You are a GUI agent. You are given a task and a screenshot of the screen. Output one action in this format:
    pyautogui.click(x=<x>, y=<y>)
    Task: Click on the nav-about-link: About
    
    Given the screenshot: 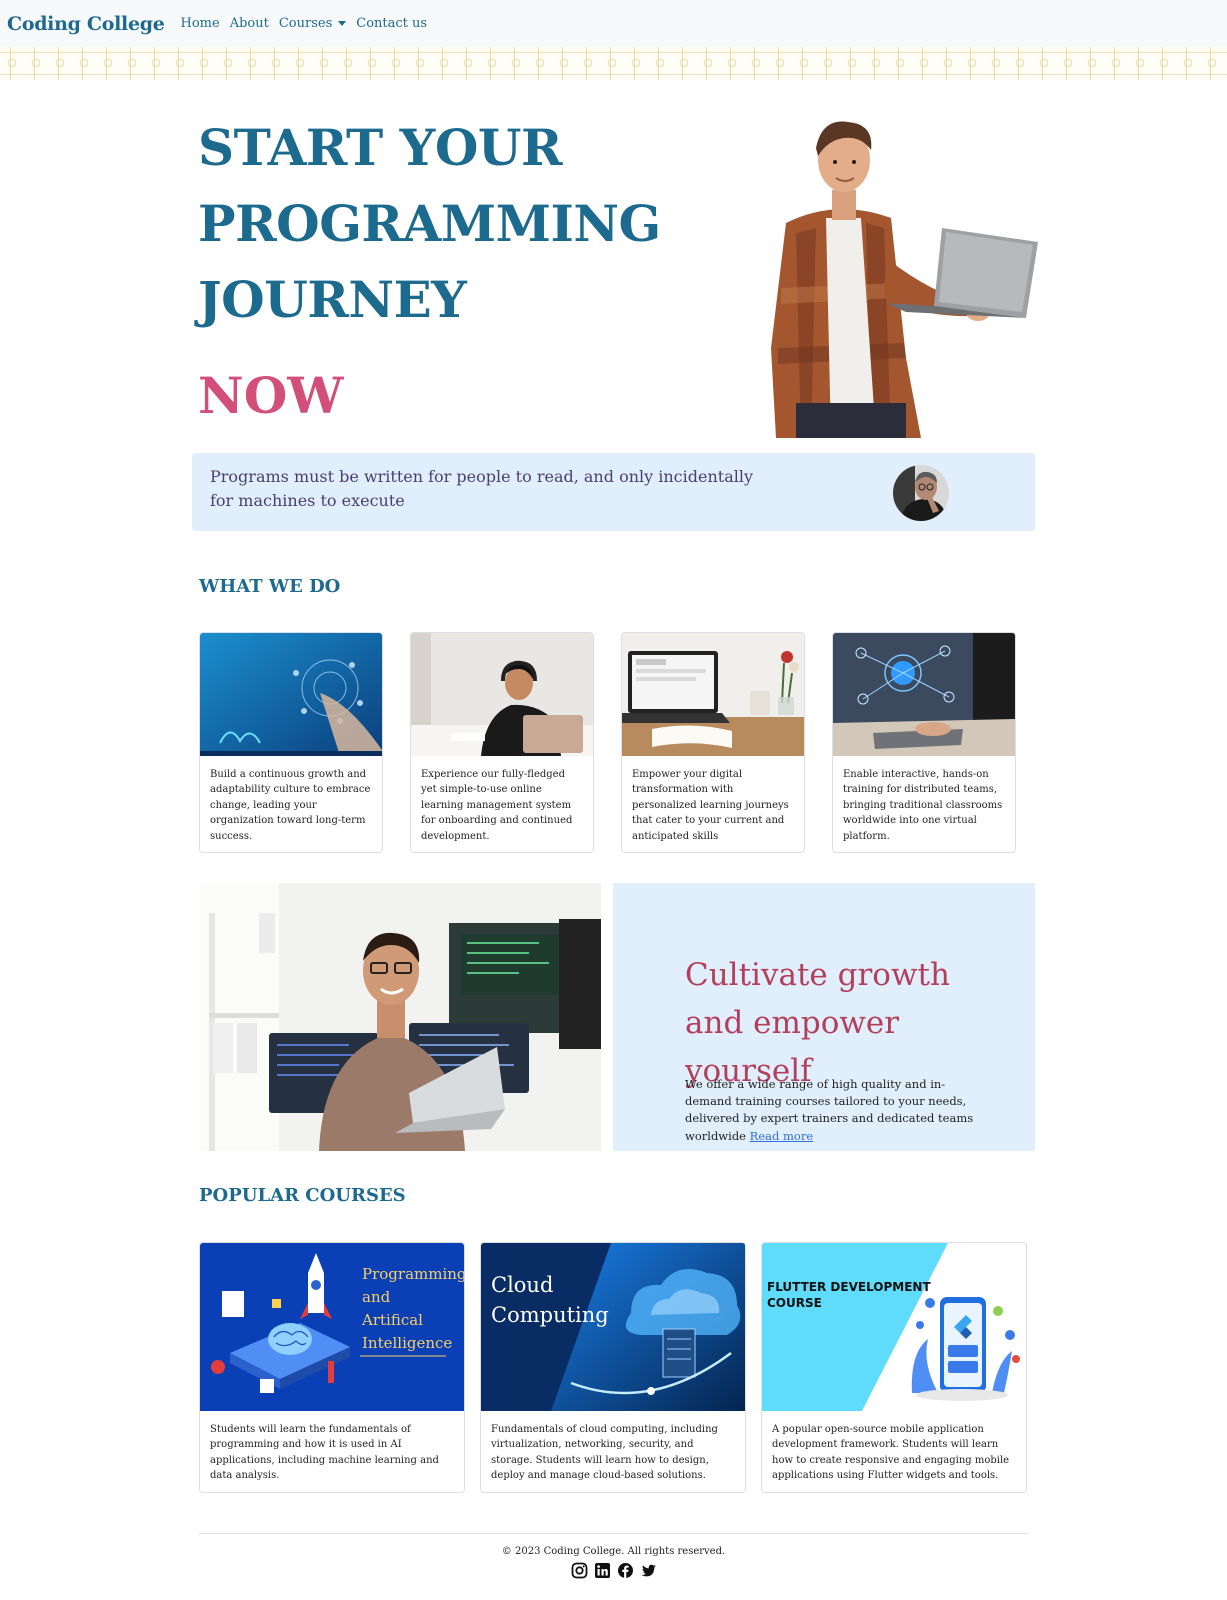 What is the action you would take?
    pyautogui.click(x=249, y=23)
    